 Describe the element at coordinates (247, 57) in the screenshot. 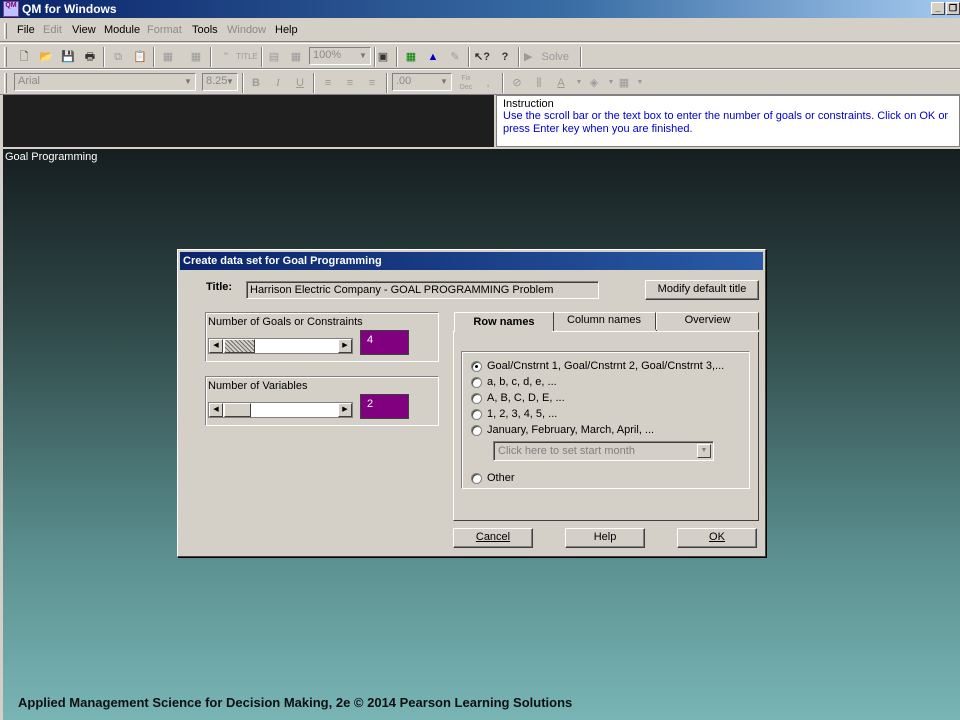

I see `title-icon: TITLE` at that location.